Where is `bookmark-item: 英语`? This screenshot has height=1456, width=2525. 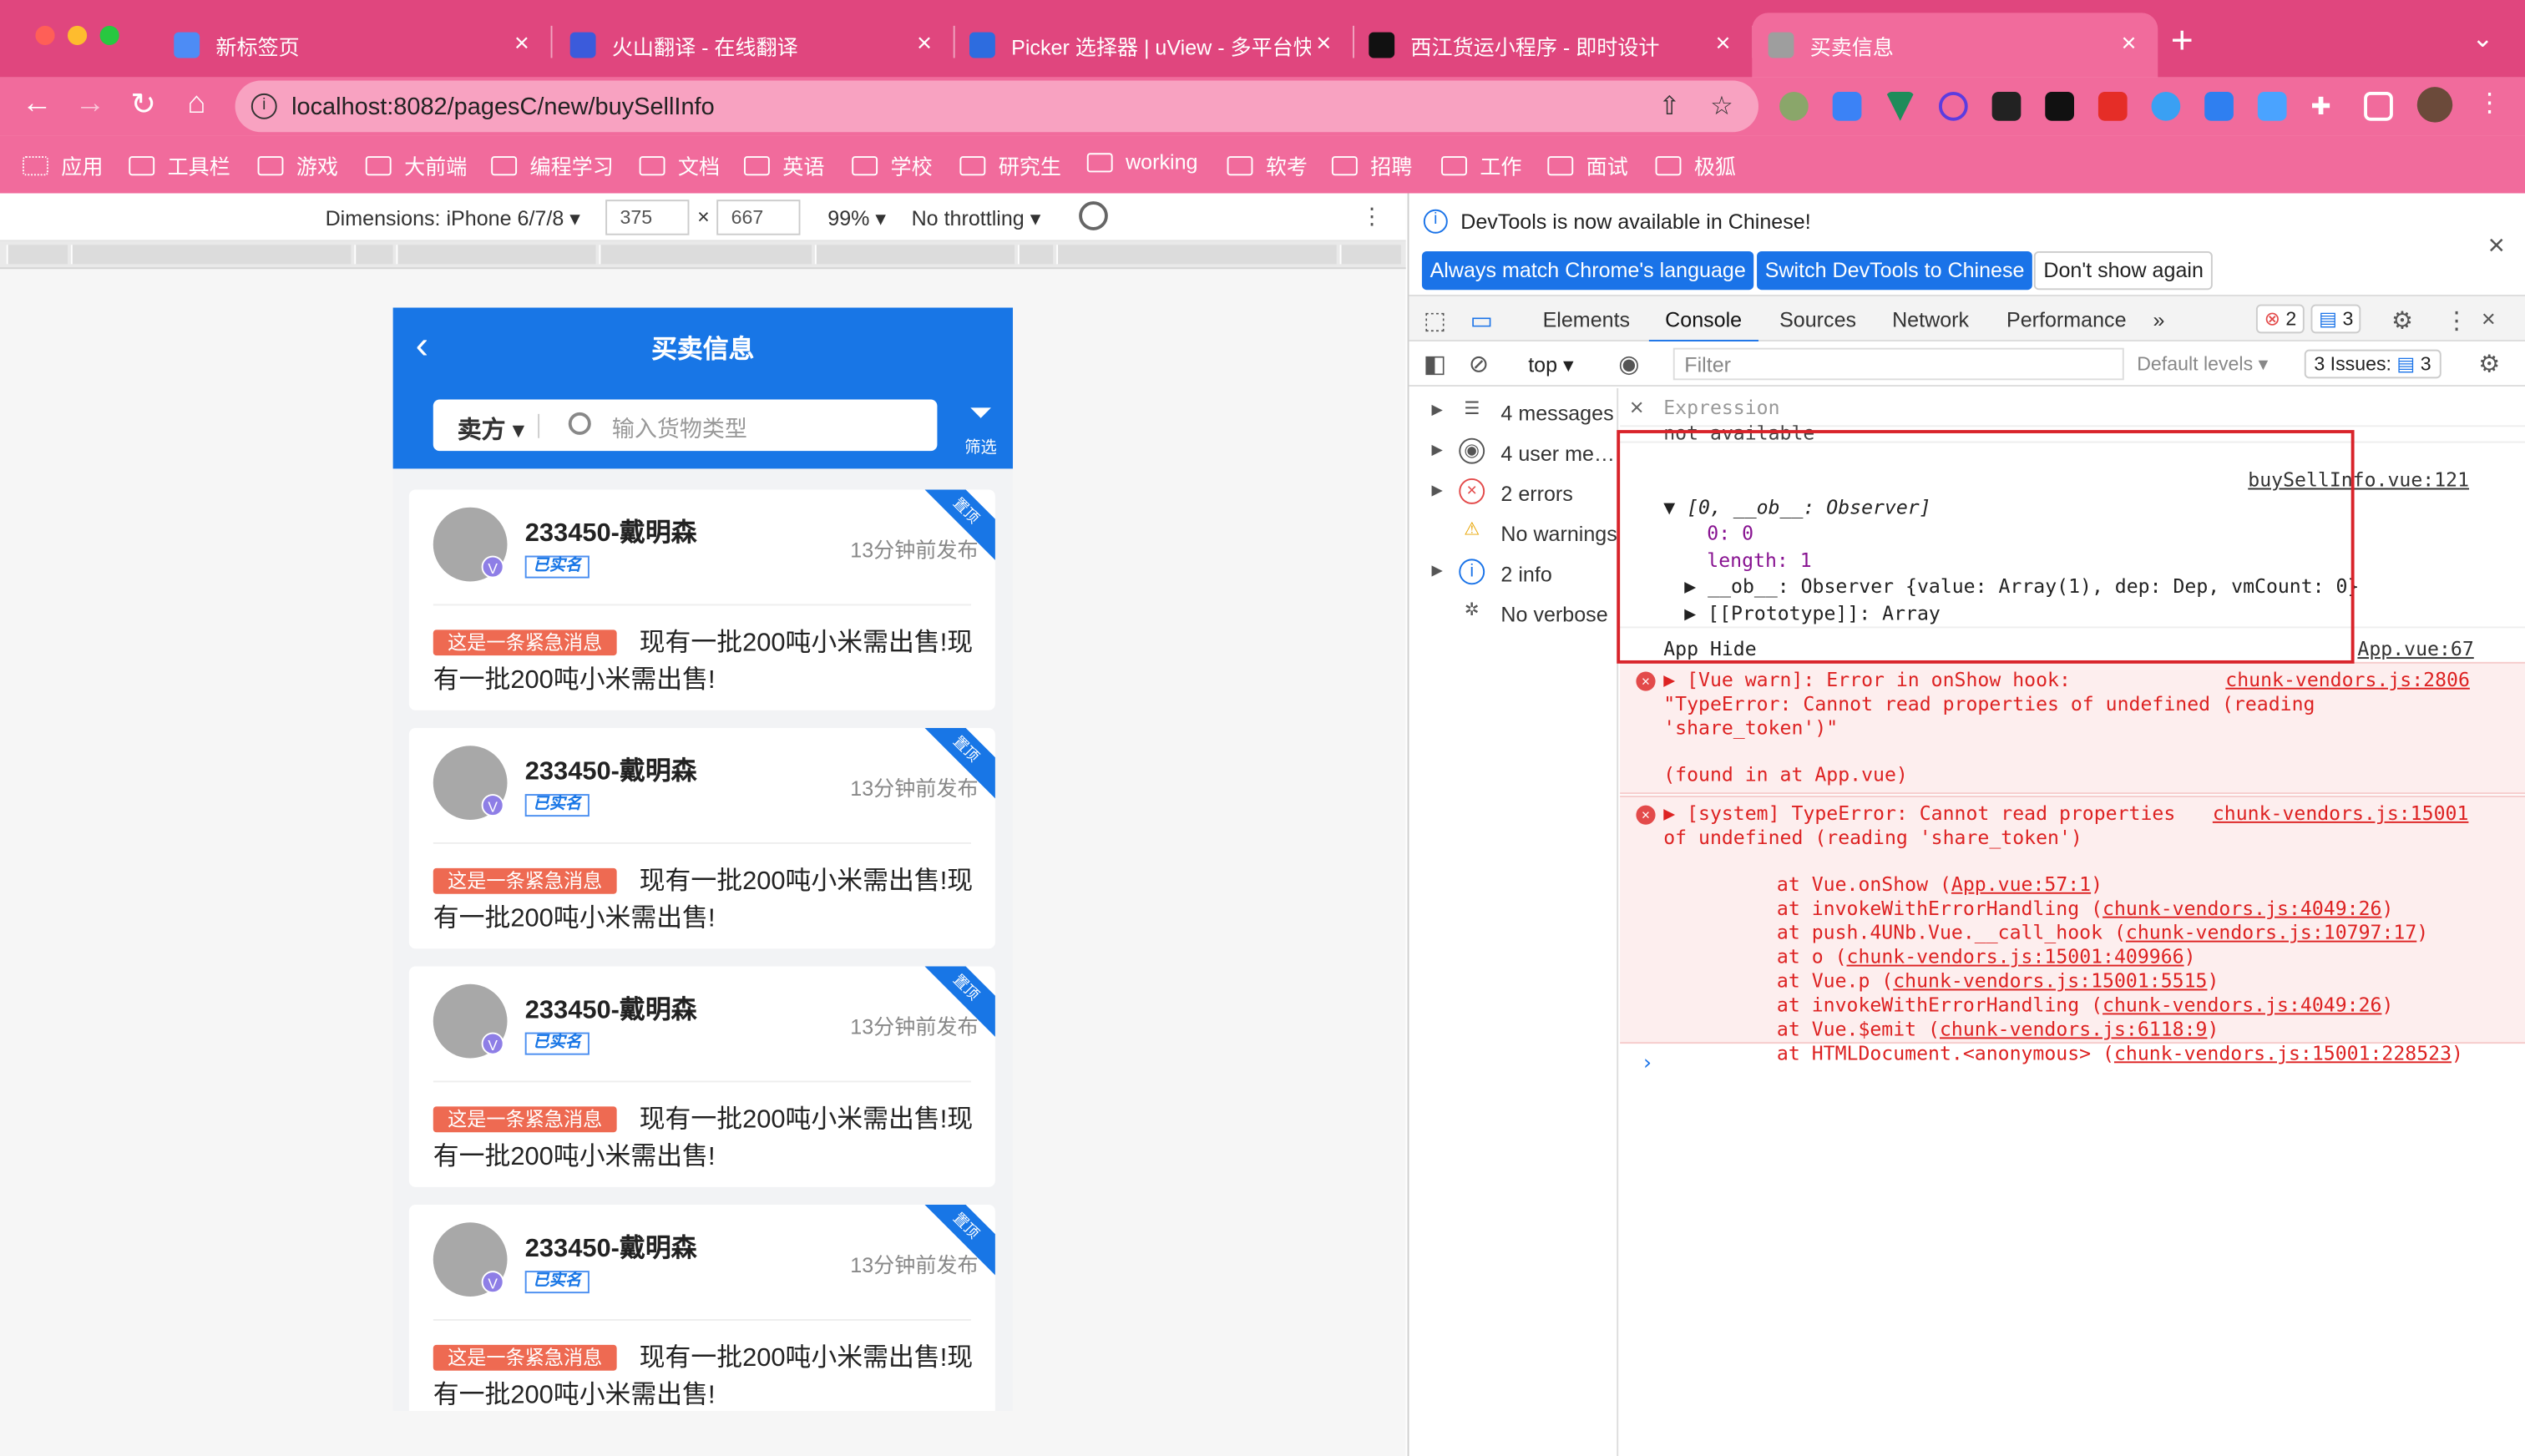 bookmark-item: 英语 is located at coordinates (783, 164).